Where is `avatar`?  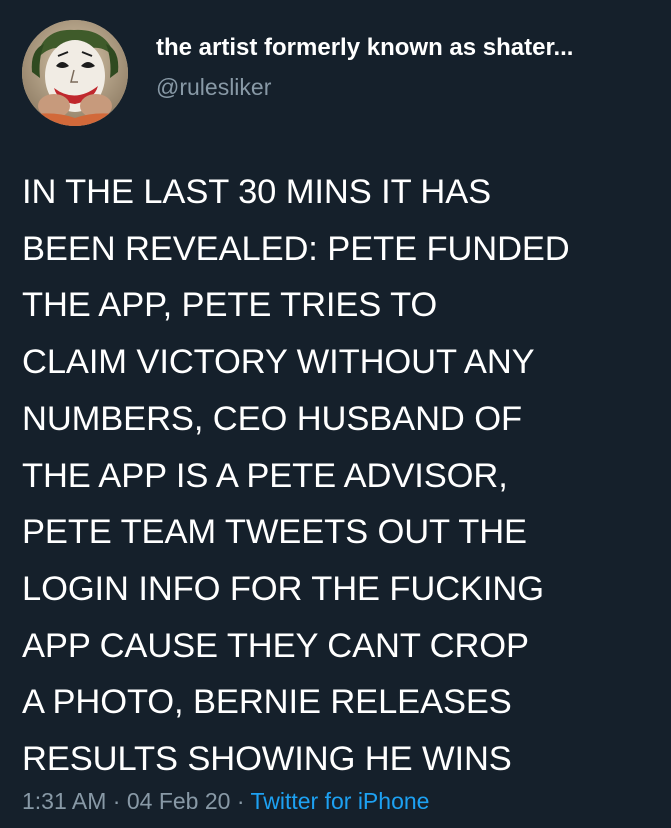 avatar is located at coordinates (75, 73).